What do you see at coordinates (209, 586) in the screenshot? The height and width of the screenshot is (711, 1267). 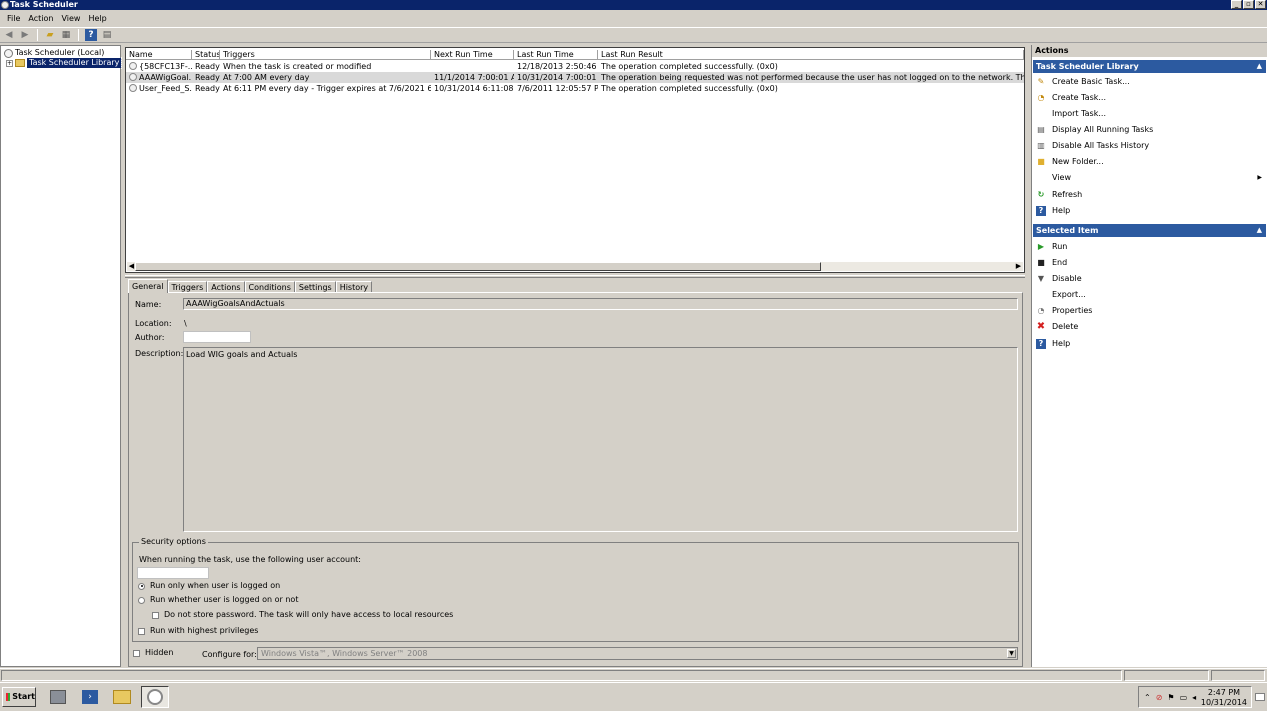 I see `run-logged-on-radio: Run only when user is logged on` at bounding box center [209, 586].